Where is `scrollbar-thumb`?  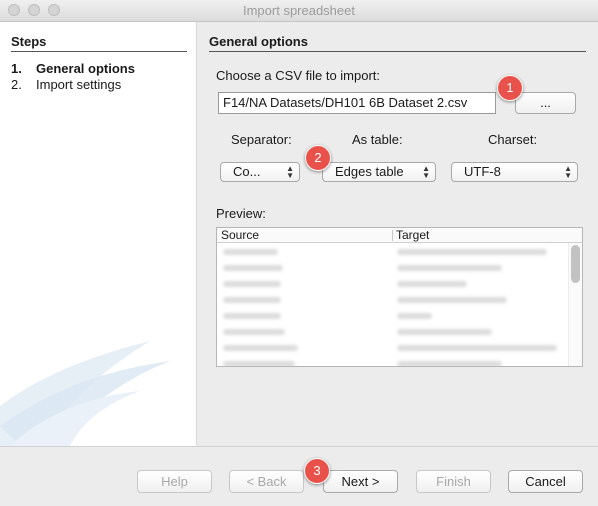
scrollbar-thumb is located at coordinates (575, 264).